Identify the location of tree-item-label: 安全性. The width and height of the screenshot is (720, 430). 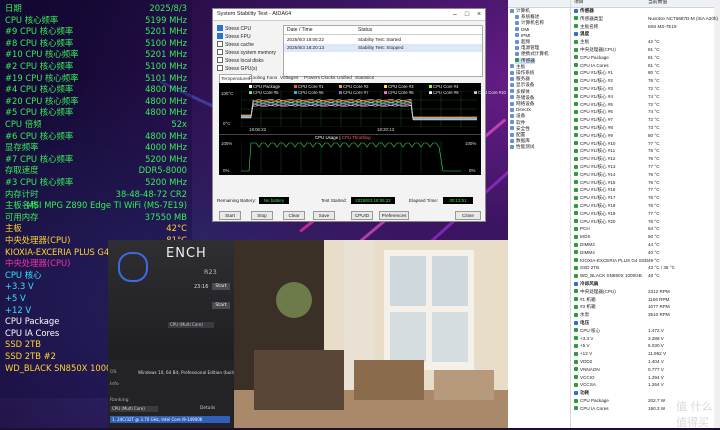
(523, 128).